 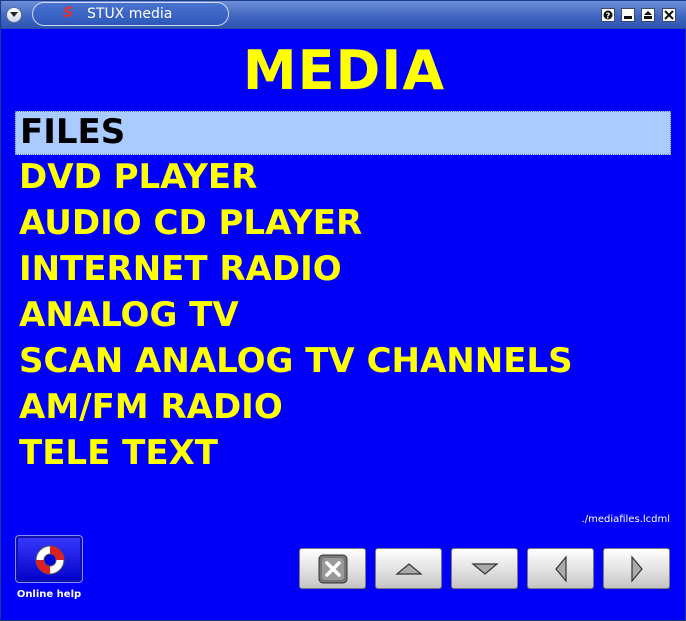 I want to click on arrow-left-icon, so click(x=560, y=568).